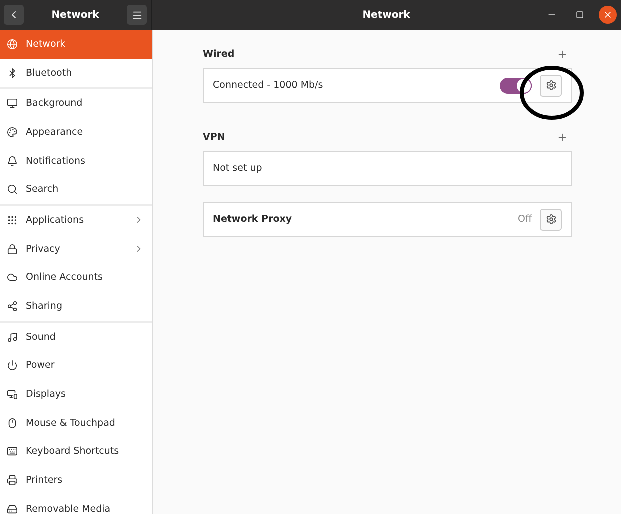 The width and height of the screenshot is (621, 514). Describe the element at coordinates (76, 132) in the screenshot. I see `sidebar-item: Appearance` at that location.